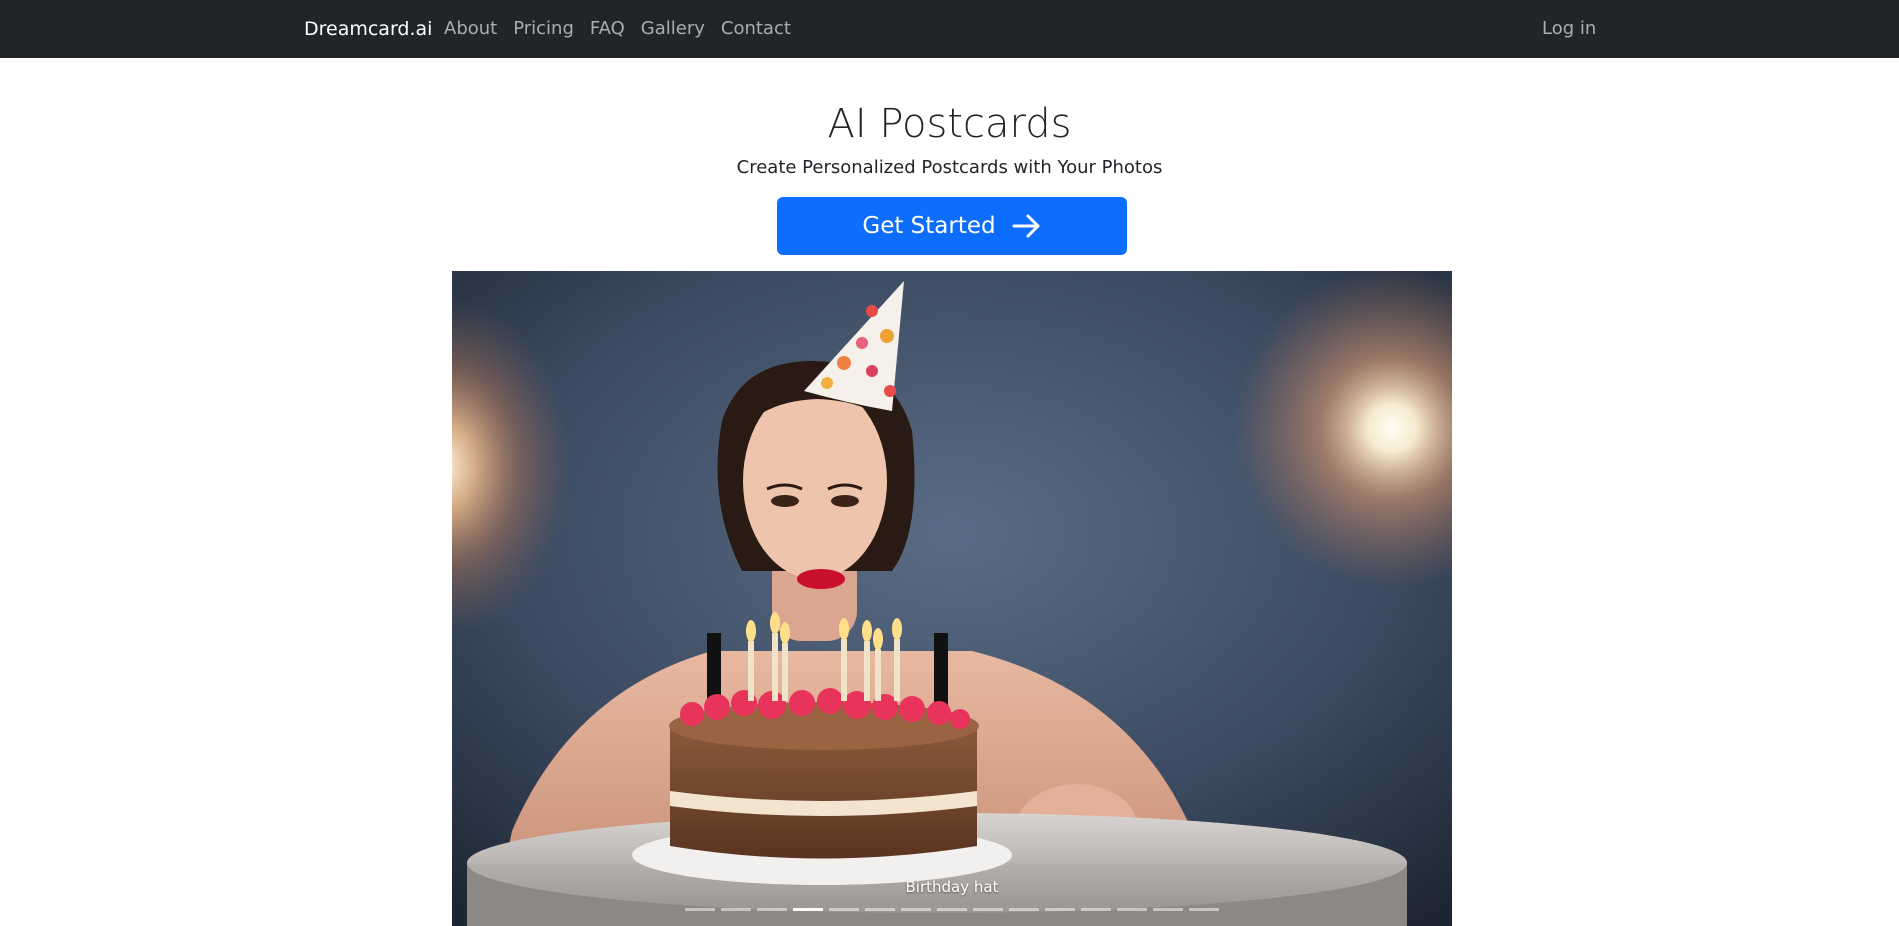 This screenshot has height=926, width=1899. What do you see at coordinates (949, 124) in the screenshot?
I see `page-title: AI Postcards` at bounding box center [949, 124].